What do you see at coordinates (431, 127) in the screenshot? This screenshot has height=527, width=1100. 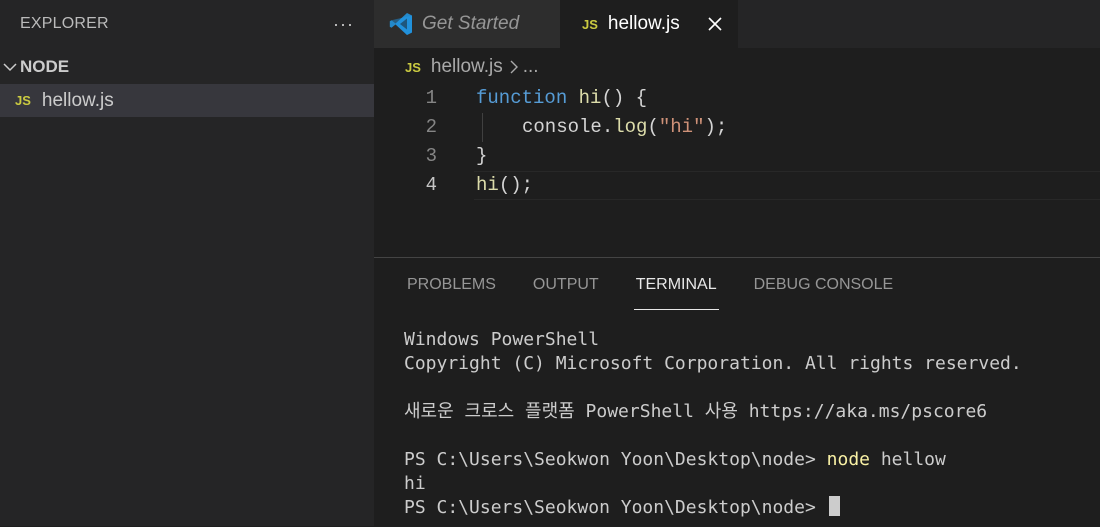 I see `line-number: 2` at bounding box center [431, 127].